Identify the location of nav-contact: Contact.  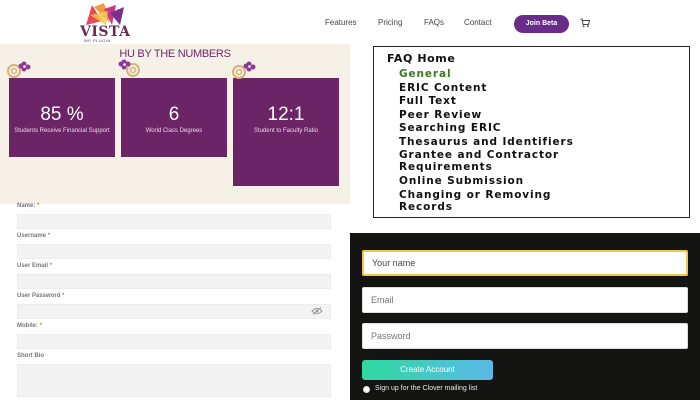
(478, 22).